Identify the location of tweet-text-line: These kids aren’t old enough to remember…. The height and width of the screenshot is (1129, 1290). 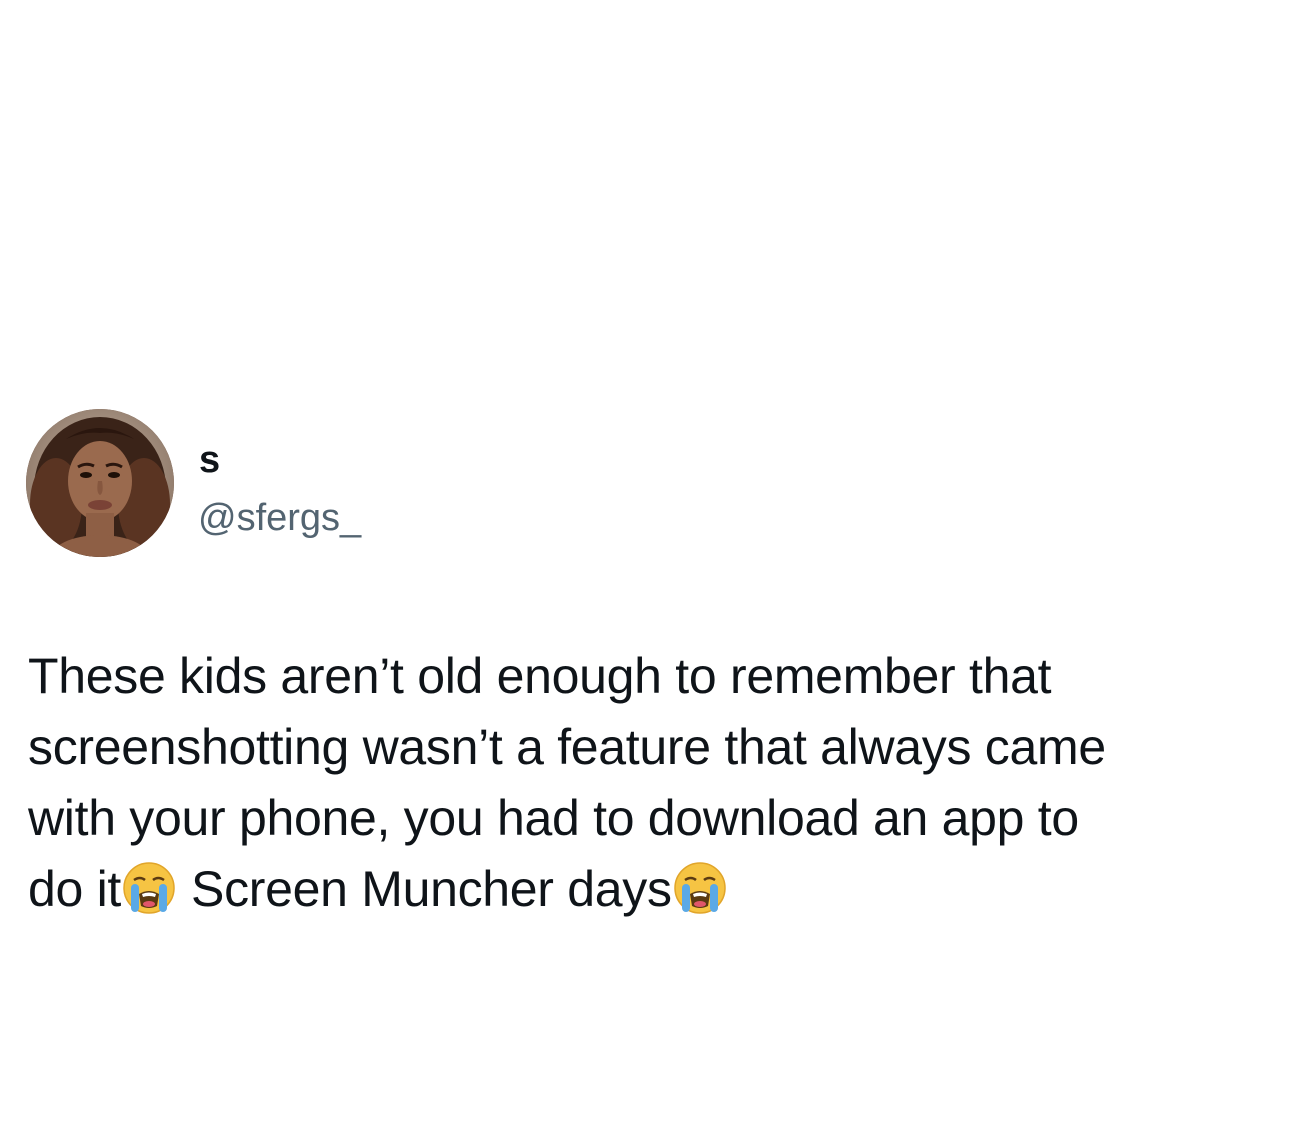
(540, 676).